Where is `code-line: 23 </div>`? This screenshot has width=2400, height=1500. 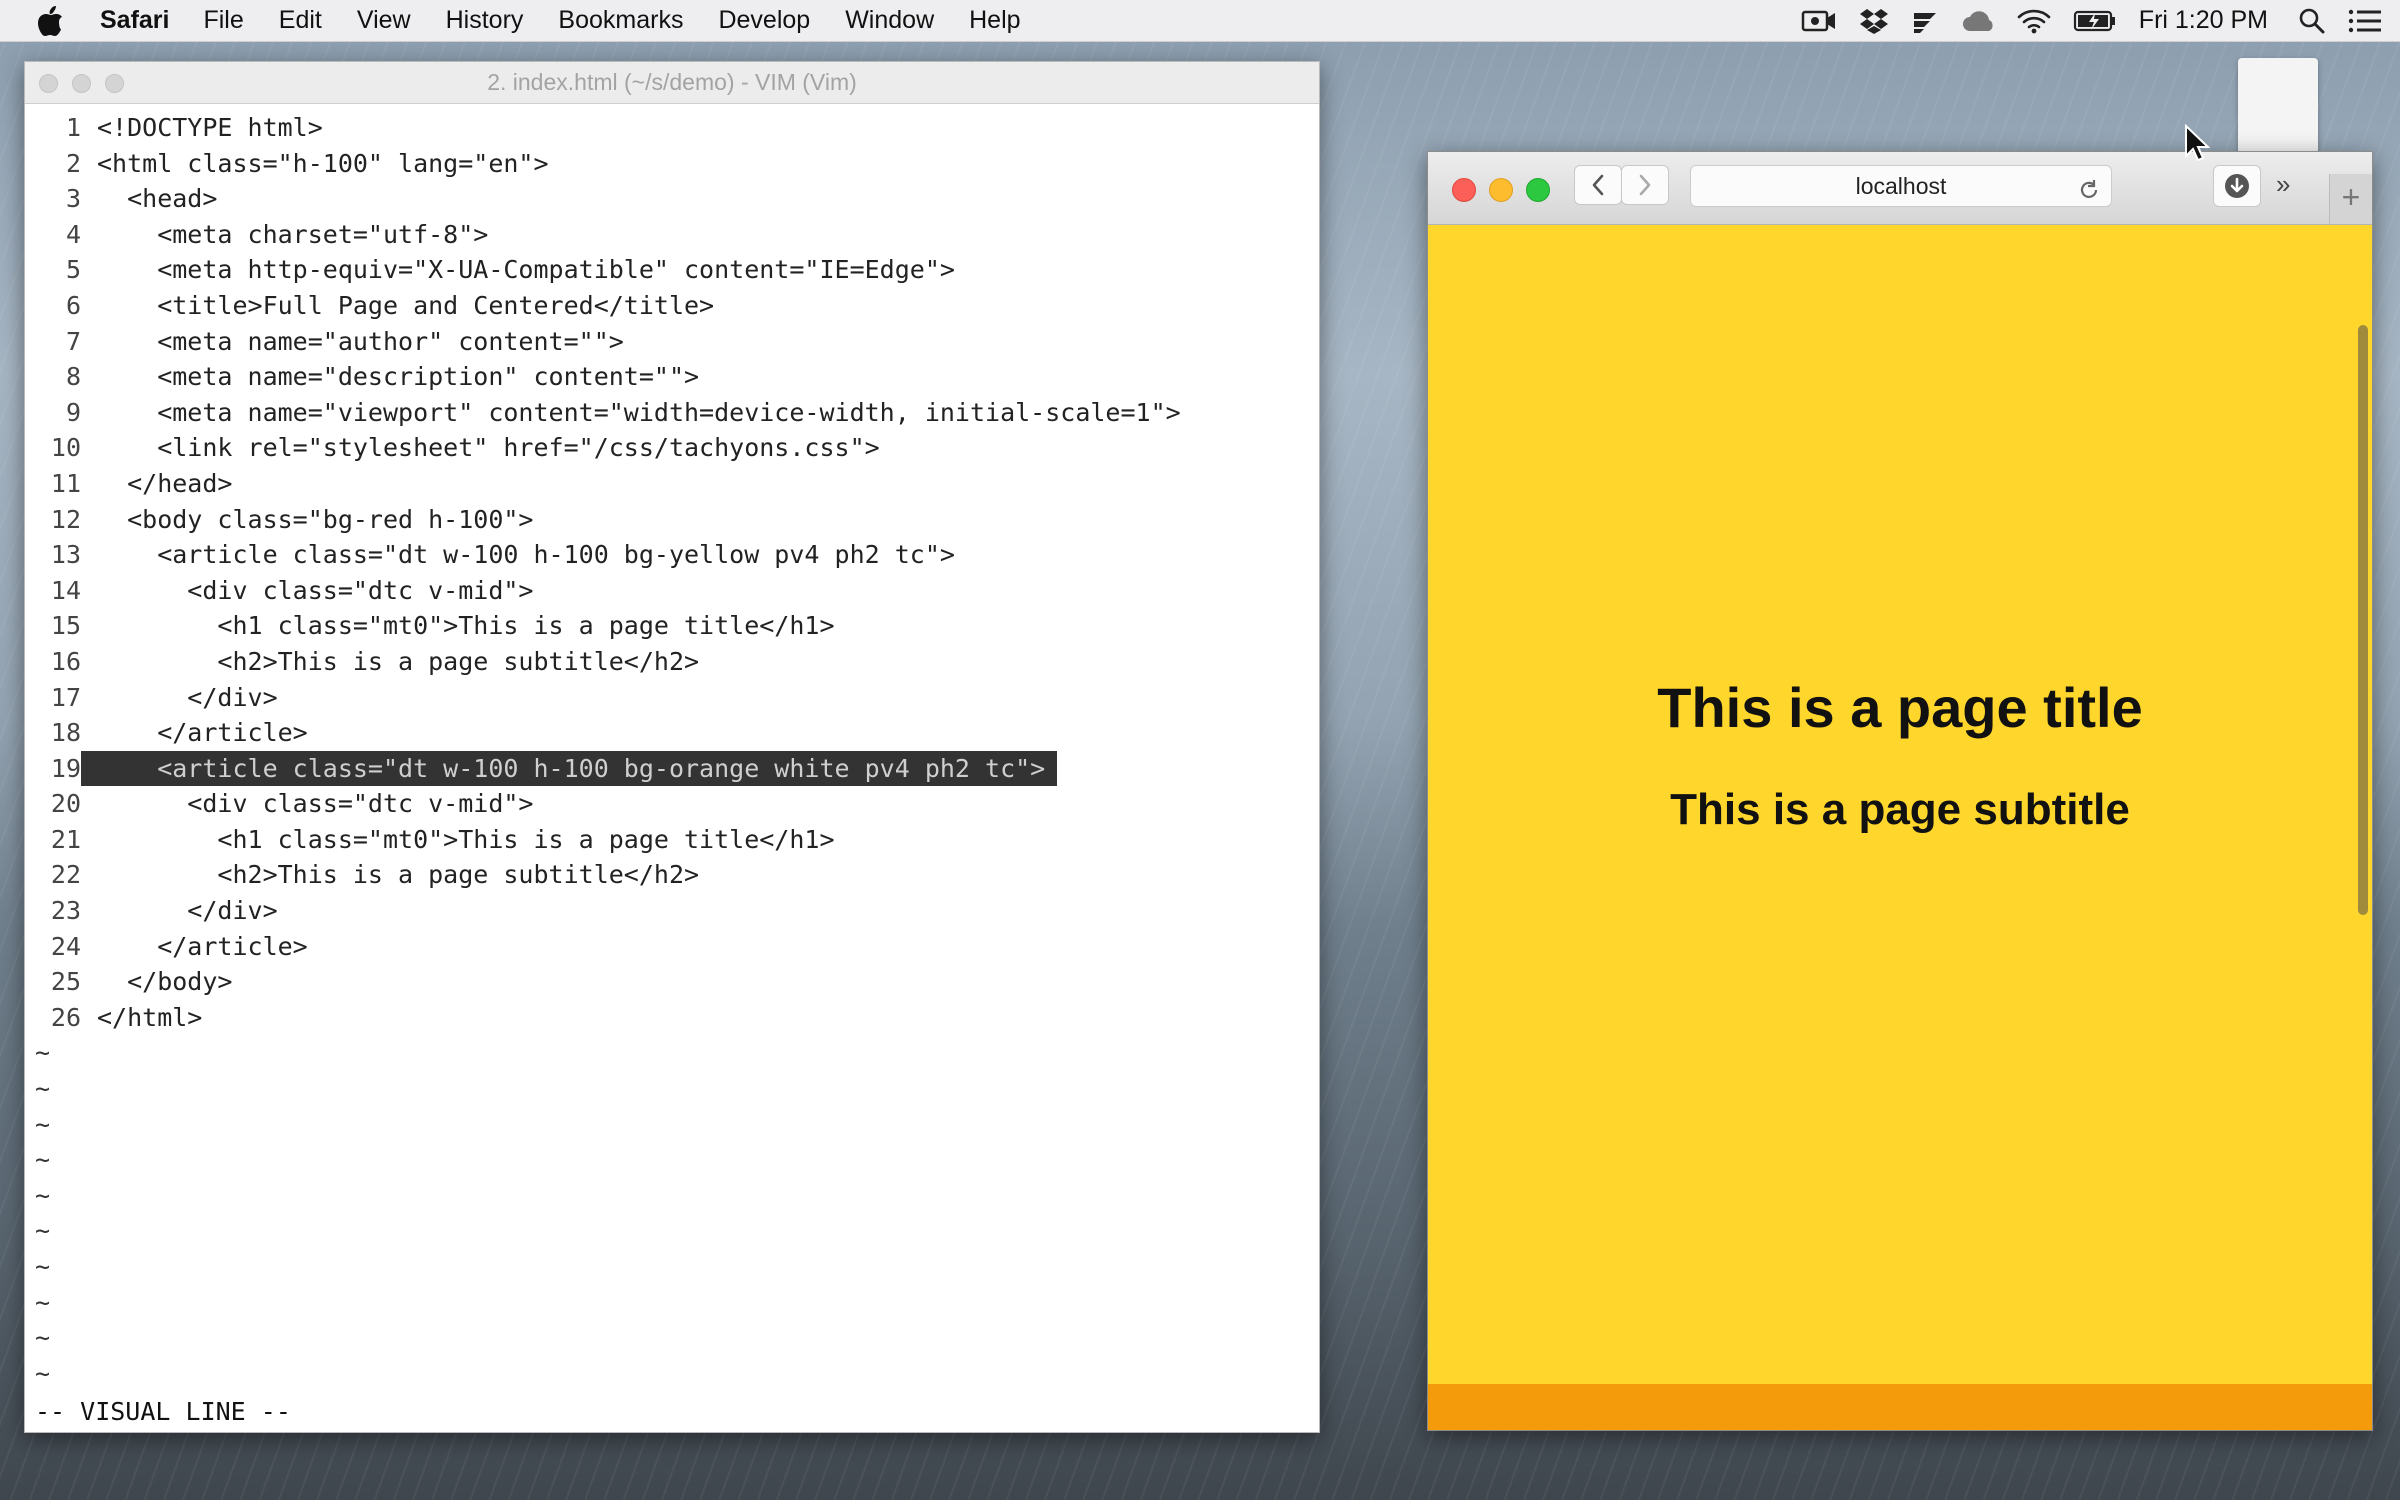
code-line: 23 </div> is located at coordinates (672, 911).